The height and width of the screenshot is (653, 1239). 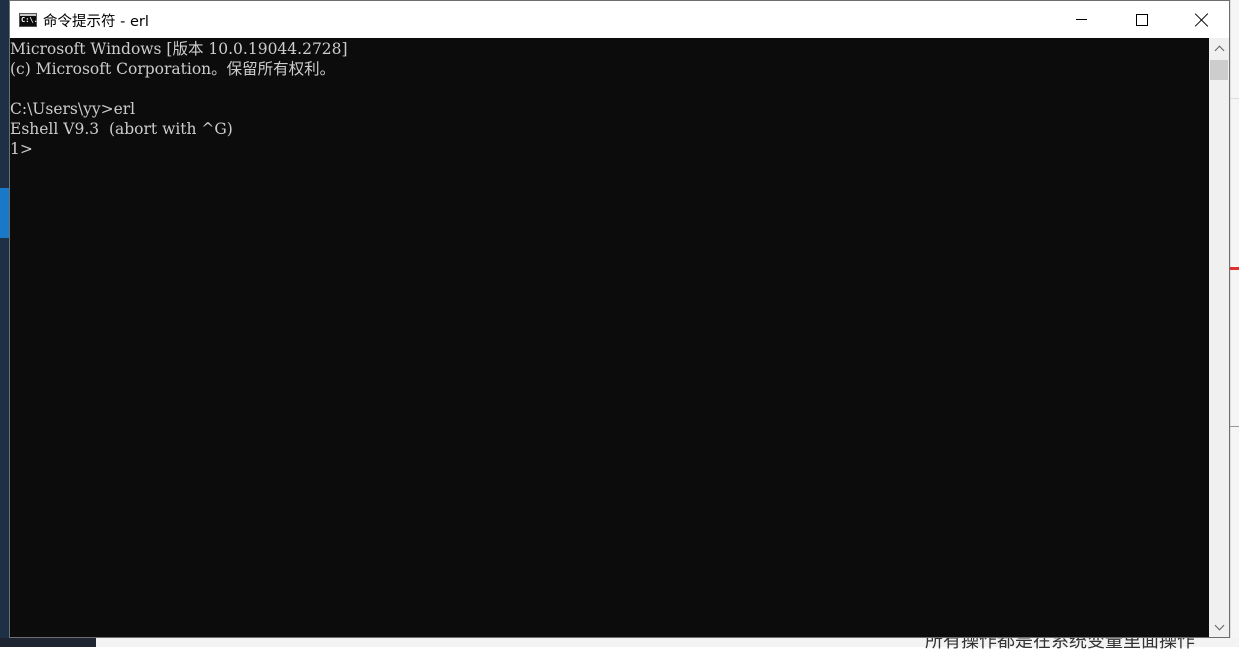 I want to click on minimize-button, so click(x=1081, y=19).